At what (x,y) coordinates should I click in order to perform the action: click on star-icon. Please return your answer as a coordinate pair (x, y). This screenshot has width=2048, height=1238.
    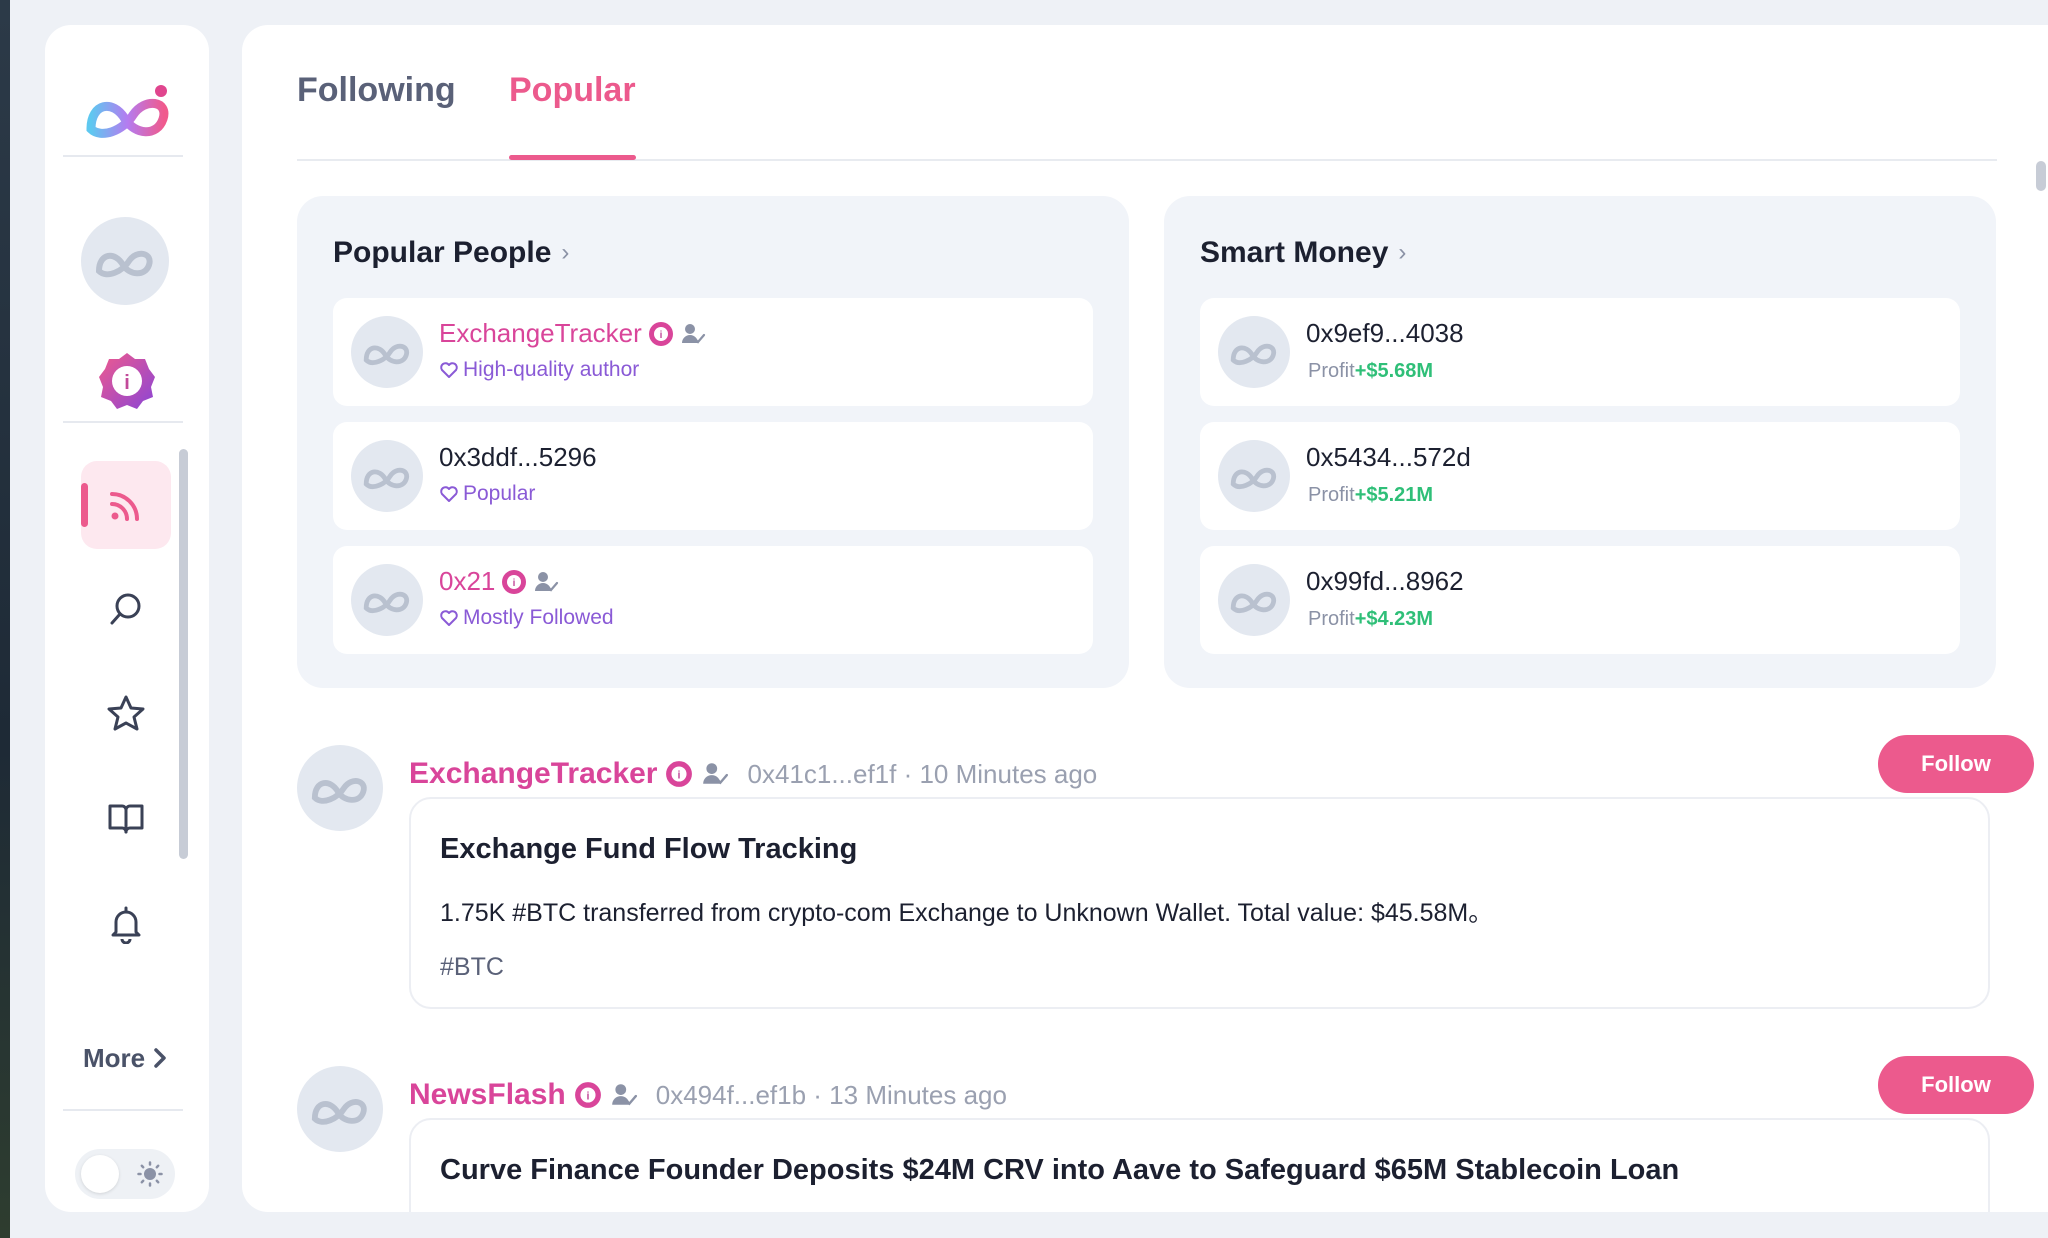
    Looking at the image, I should click on (126, 713).